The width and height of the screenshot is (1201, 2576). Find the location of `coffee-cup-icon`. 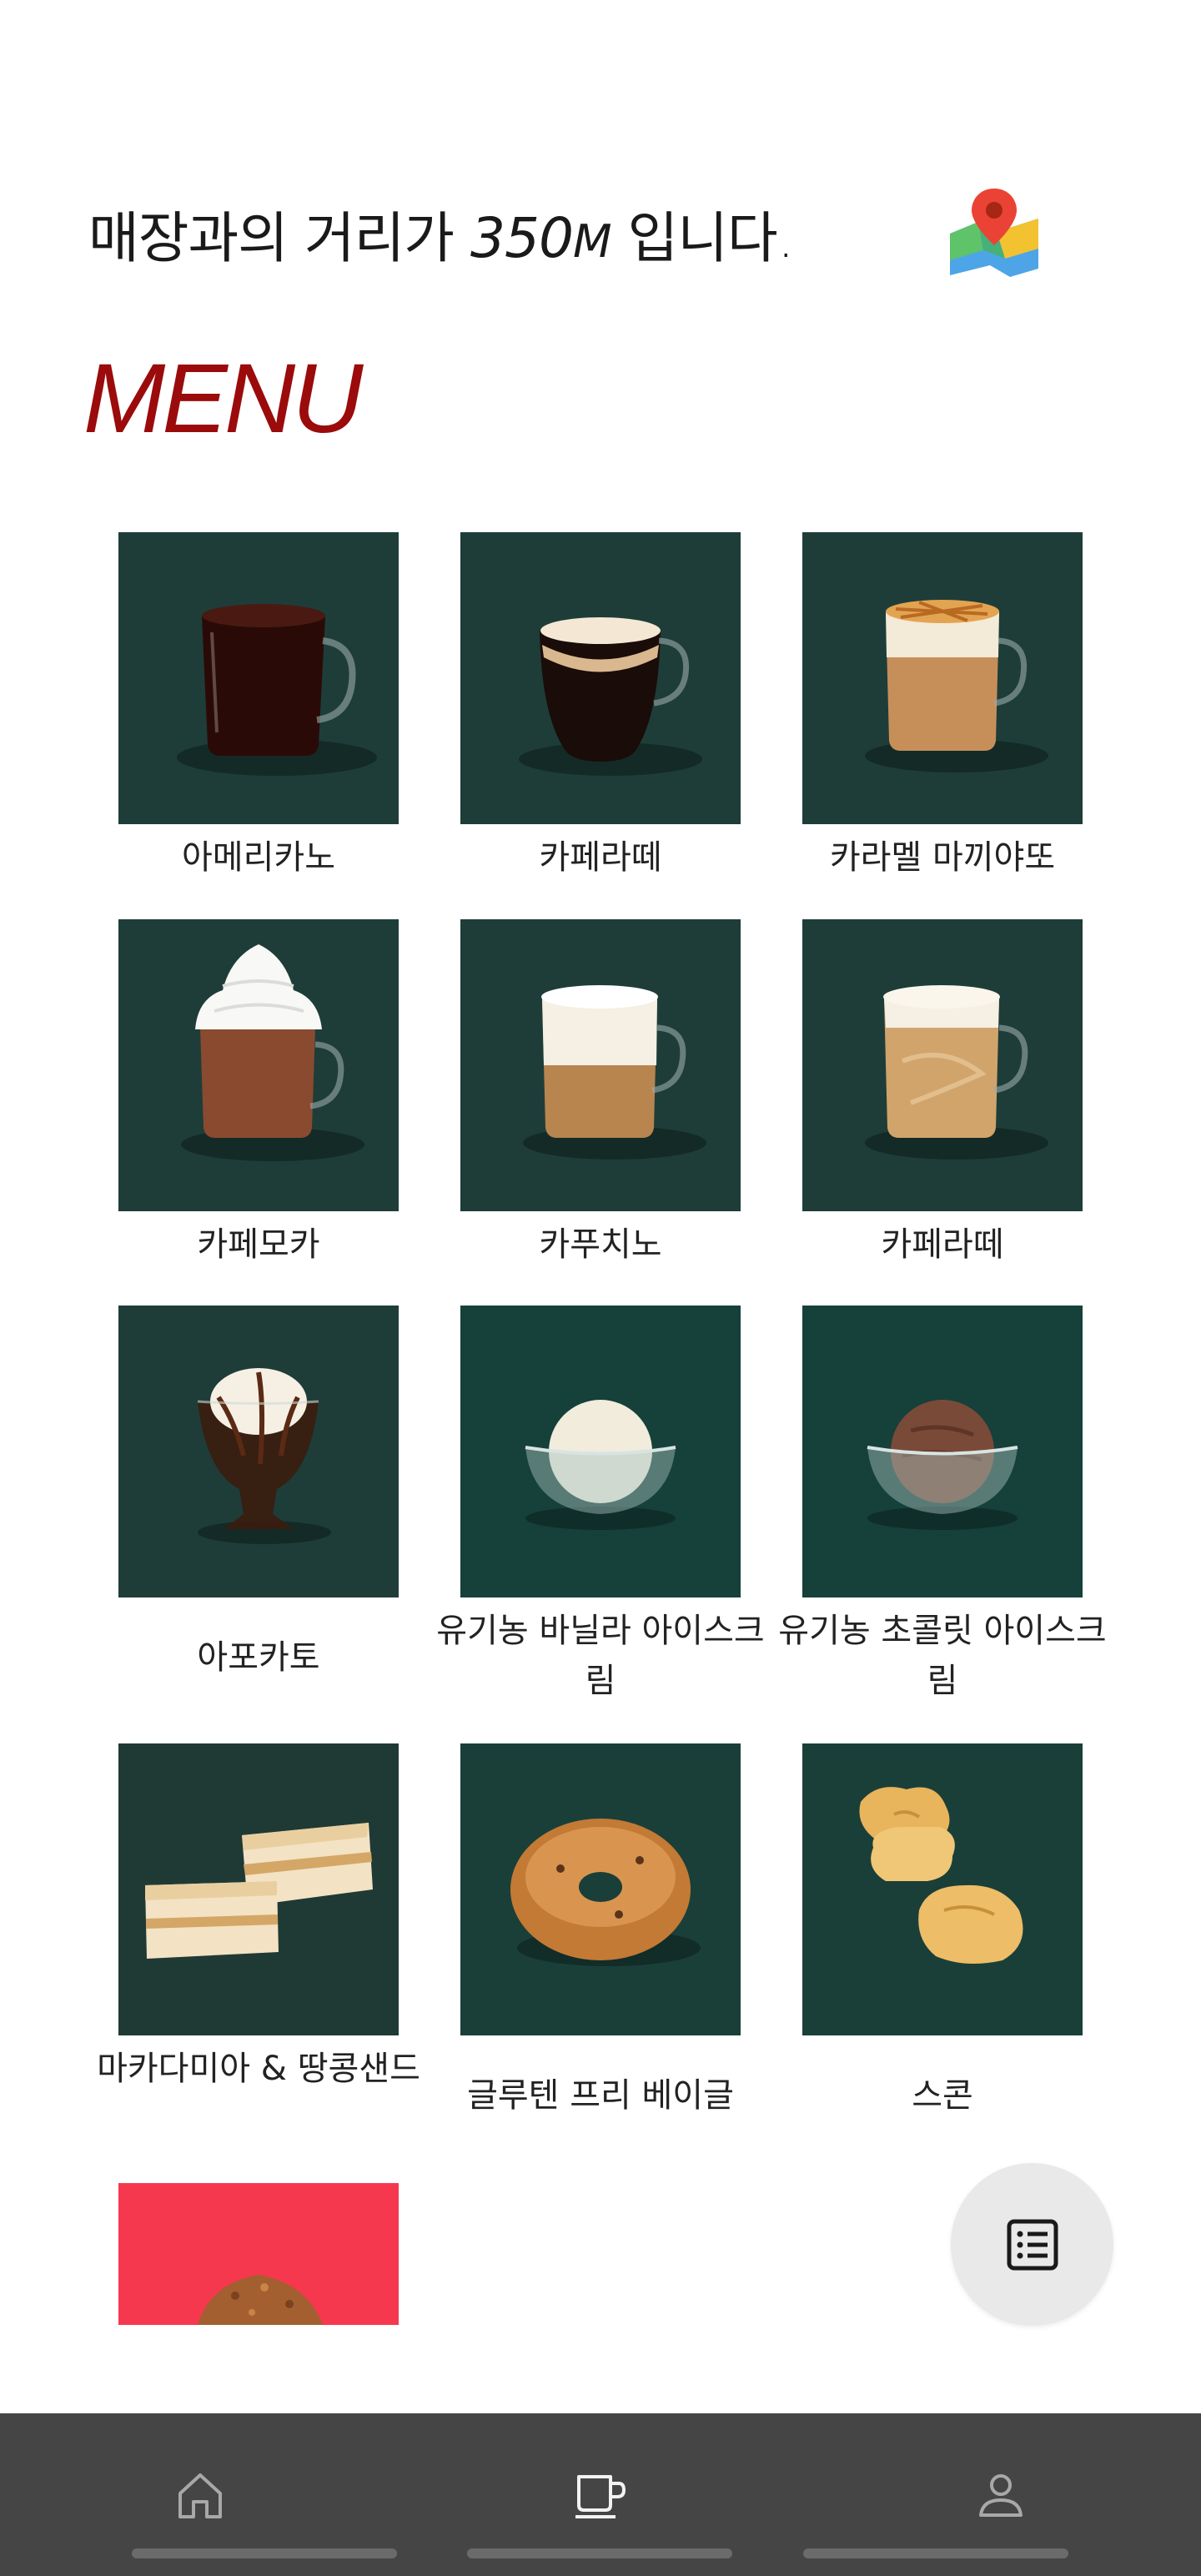

coffee-cup-icon is located at coordinates (601, 2496).